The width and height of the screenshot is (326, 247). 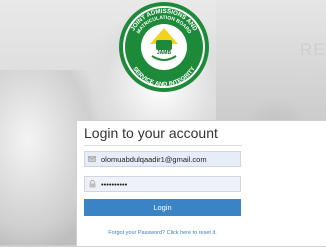 I want to click on logo-book-icon, so click(x=164, y=45).